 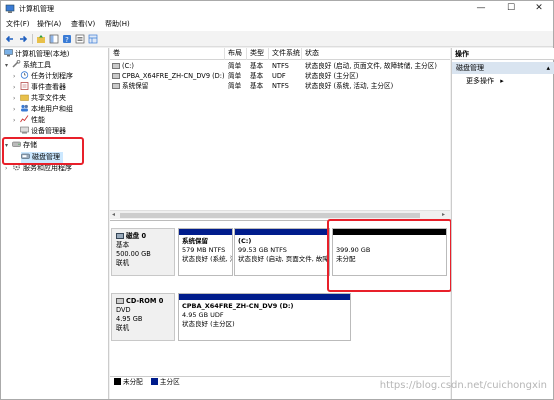 What do you see at coordinates (10, 8) in the screenshot?
I see `computer-management-icon` at bounding box center [10, 8].